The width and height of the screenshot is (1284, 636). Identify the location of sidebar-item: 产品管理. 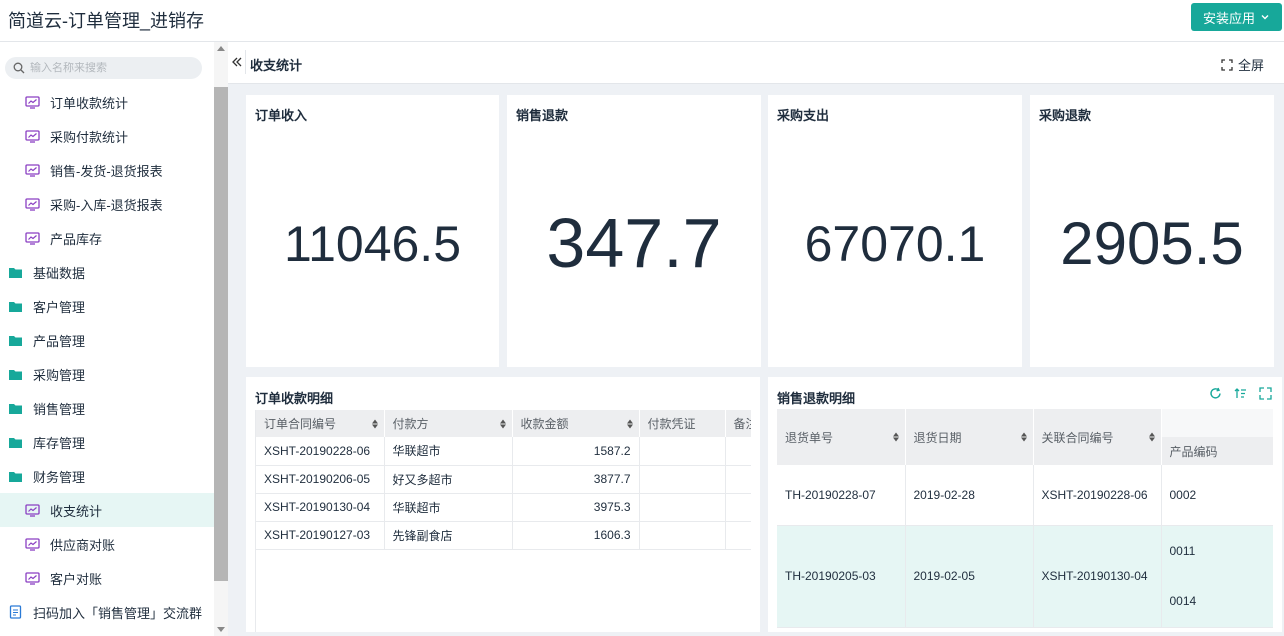
(107, 340).